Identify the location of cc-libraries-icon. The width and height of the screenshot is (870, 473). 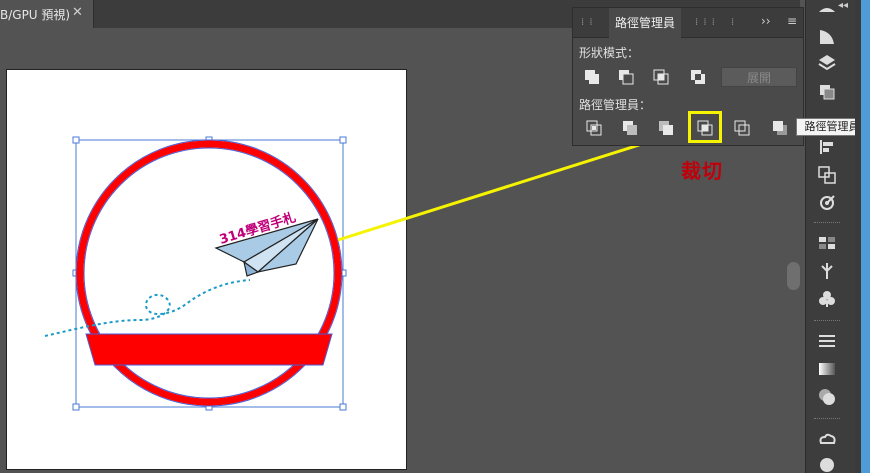
(827, 439).